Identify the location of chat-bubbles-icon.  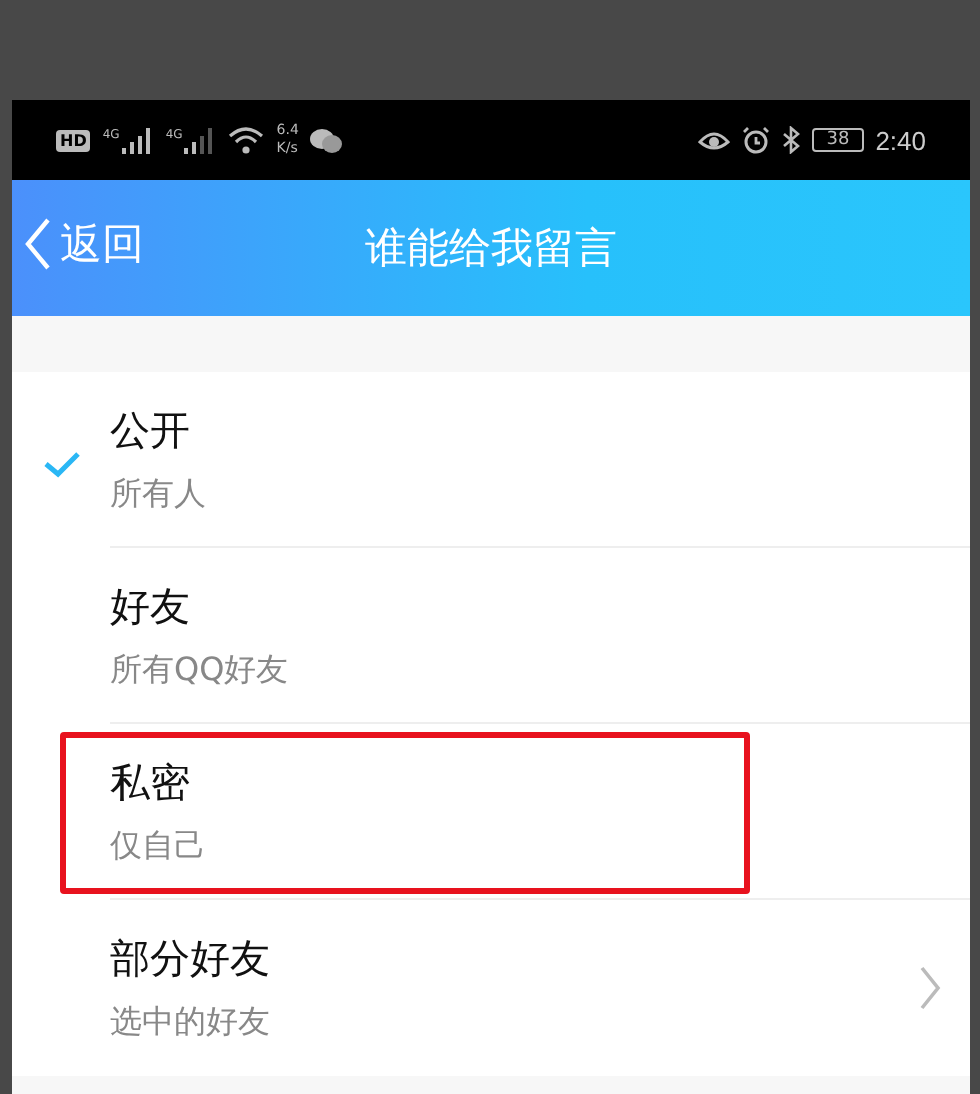
(326, 140).